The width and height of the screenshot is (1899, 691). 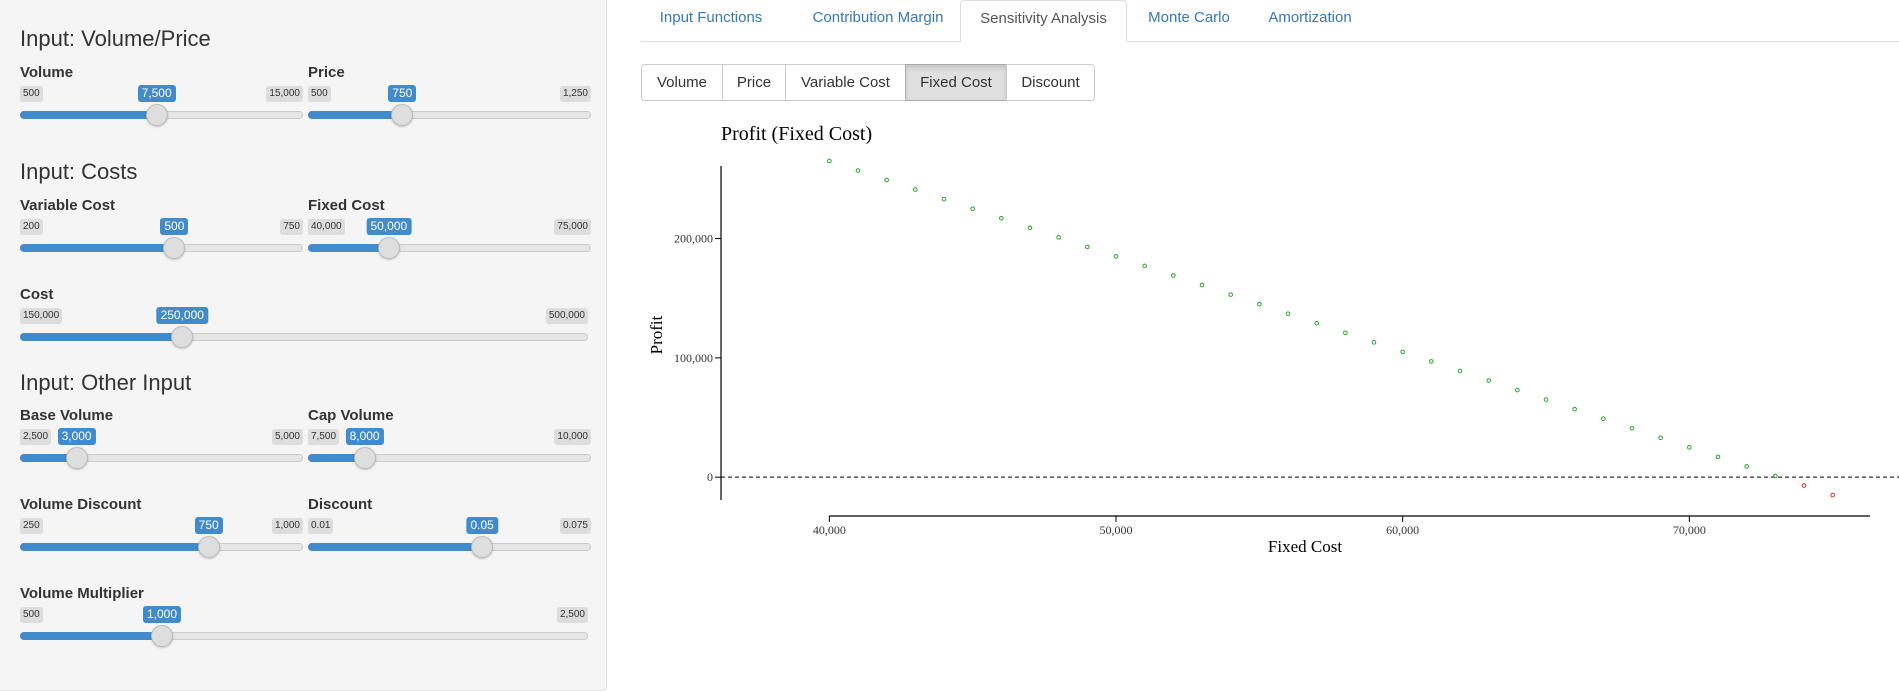 I want to click on price-button: Price, so click(x=754, y=82).